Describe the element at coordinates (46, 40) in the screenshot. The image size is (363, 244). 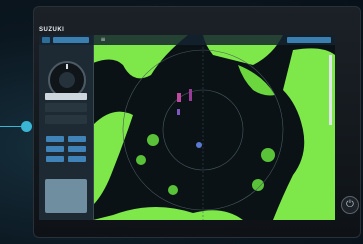
I see `home-button` at that location.